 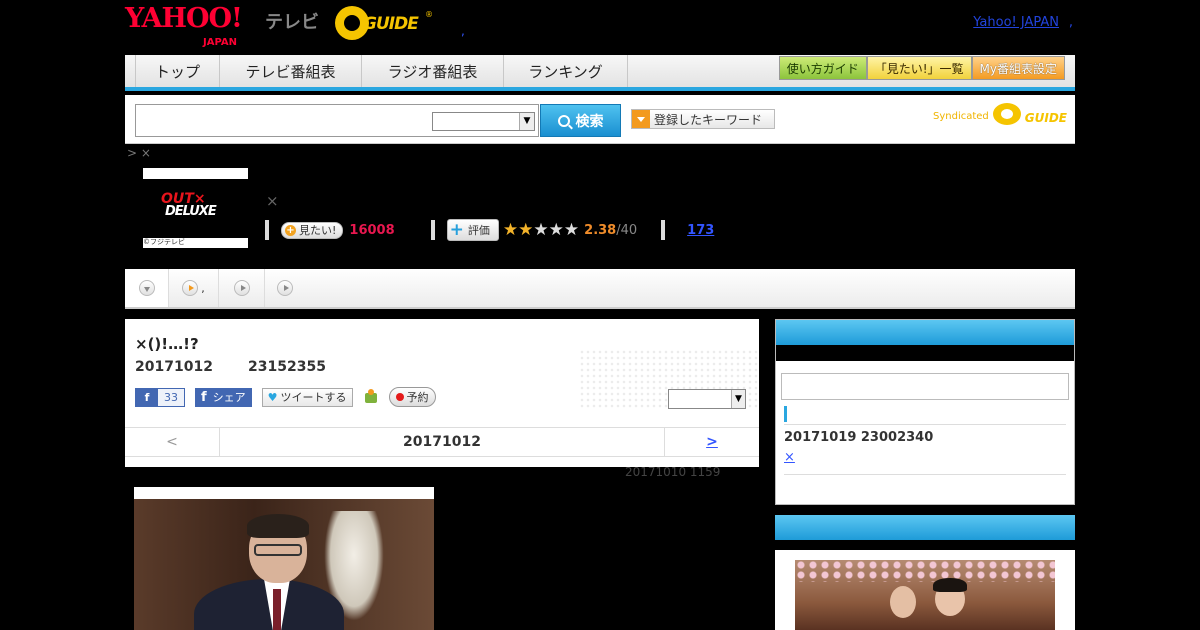 What do you see at coordinates (925, 590) in the screenshot?
I see `sidebar-image` at bounding box center [925, 590].